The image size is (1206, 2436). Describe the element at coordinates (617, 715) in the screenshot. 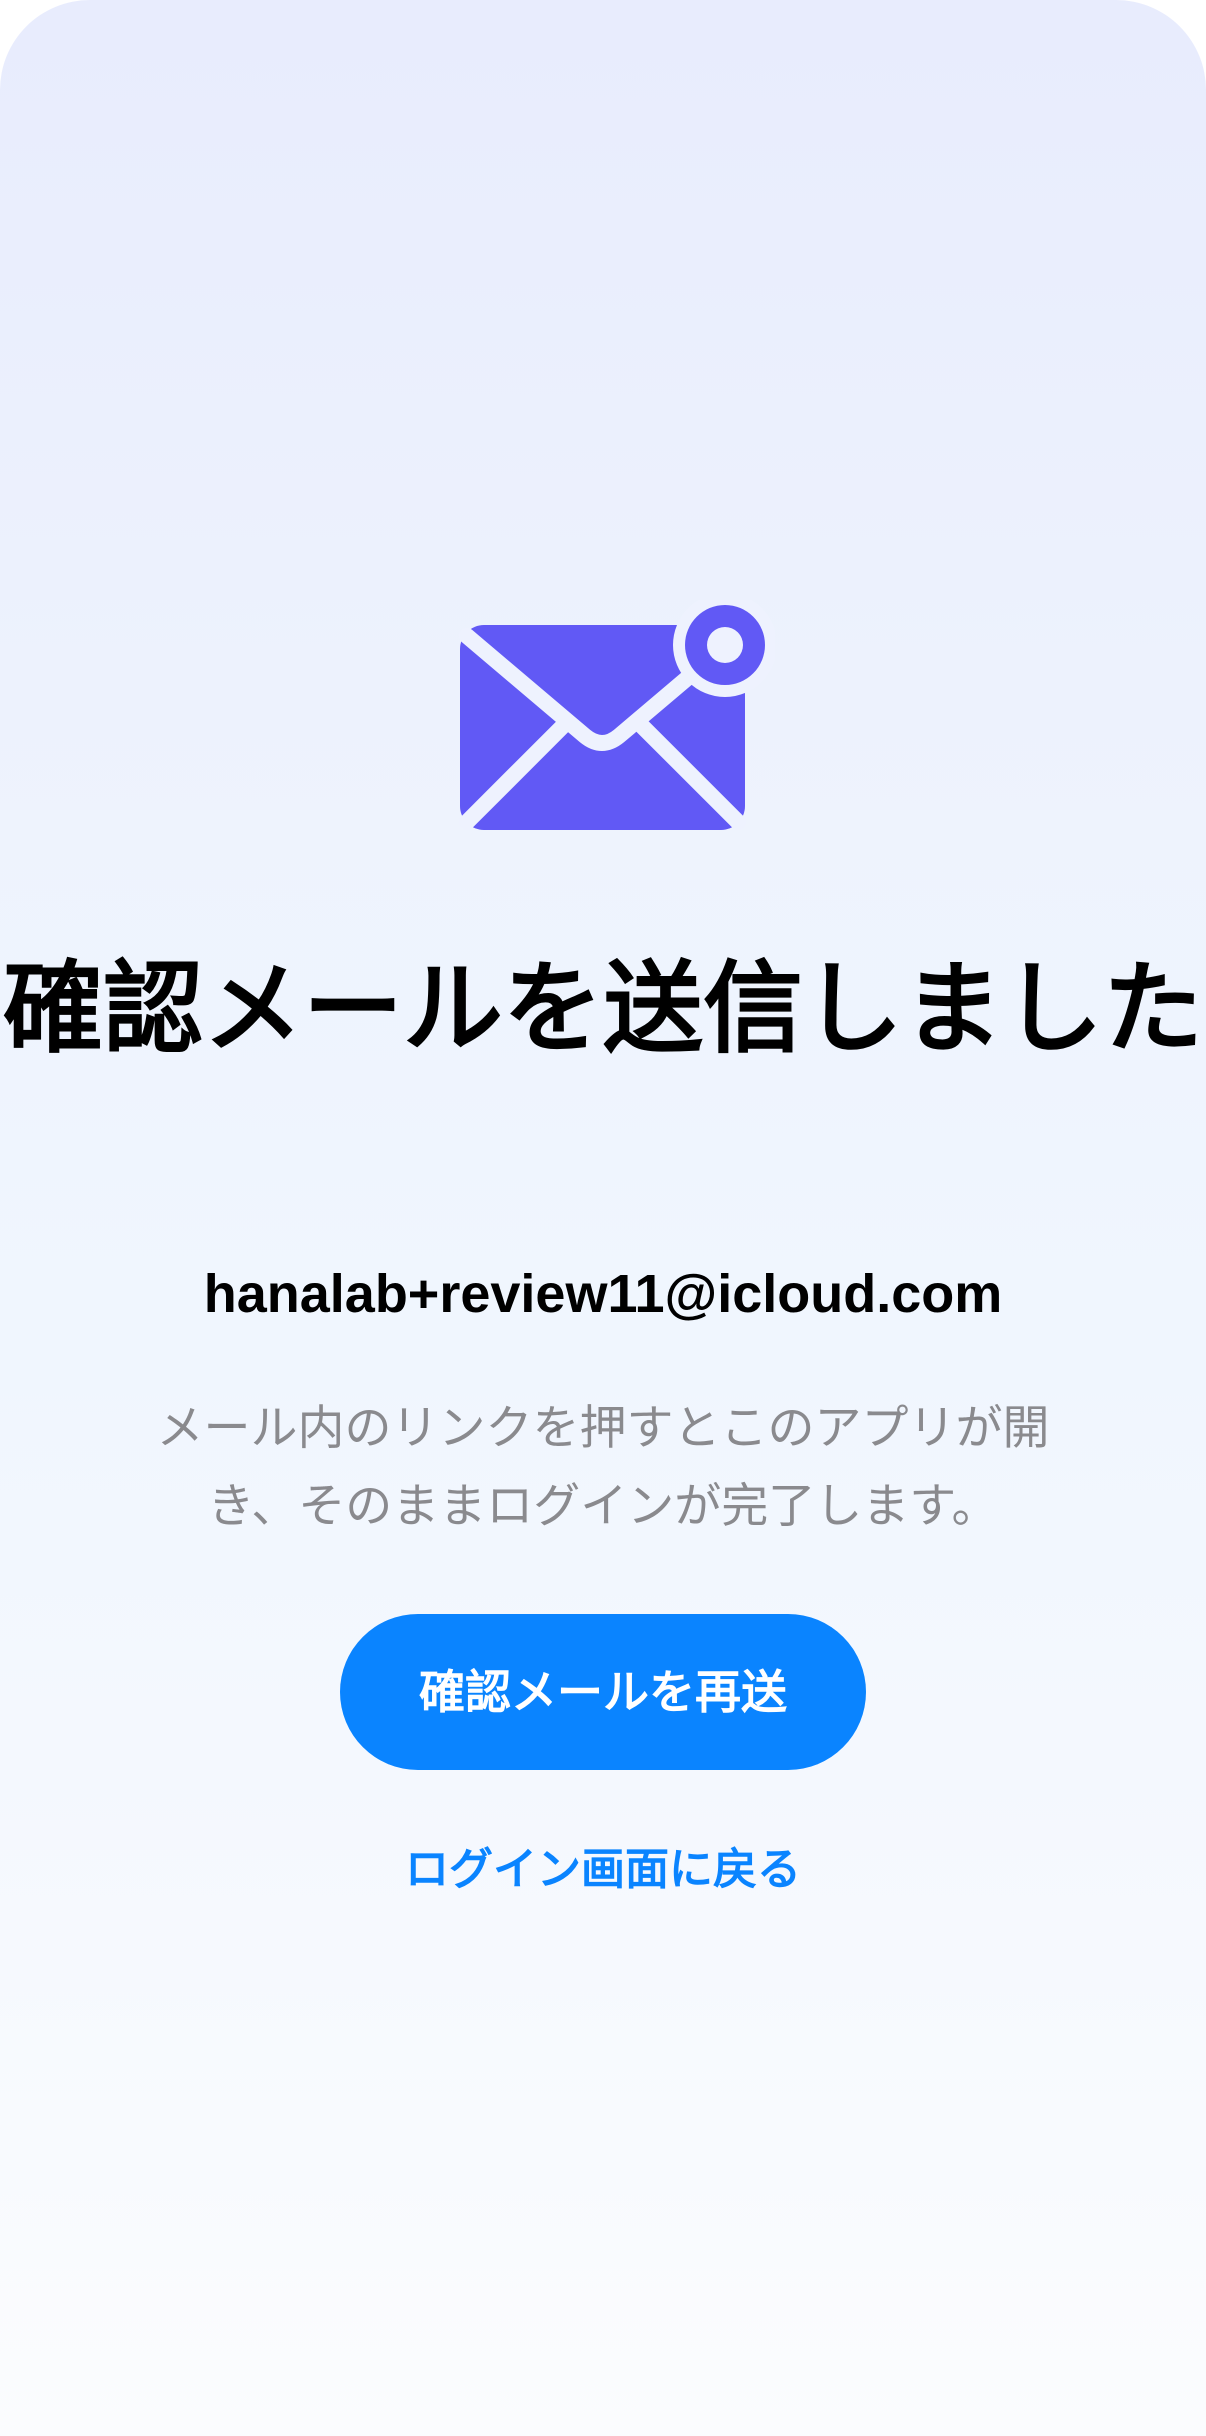

I see `mail-with-badge-icon` at that location.